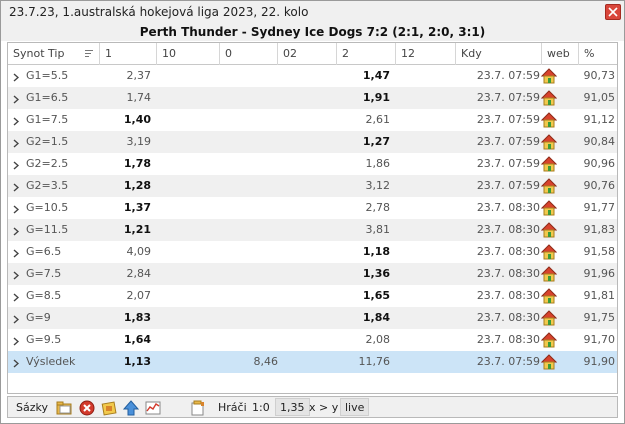 The width and height of the screenshot is (625, 424). What do you see at coordinates (366, 230) in the screenshot?
I see `cell-odds-2: 3,81` at bounding box center [366, 230].